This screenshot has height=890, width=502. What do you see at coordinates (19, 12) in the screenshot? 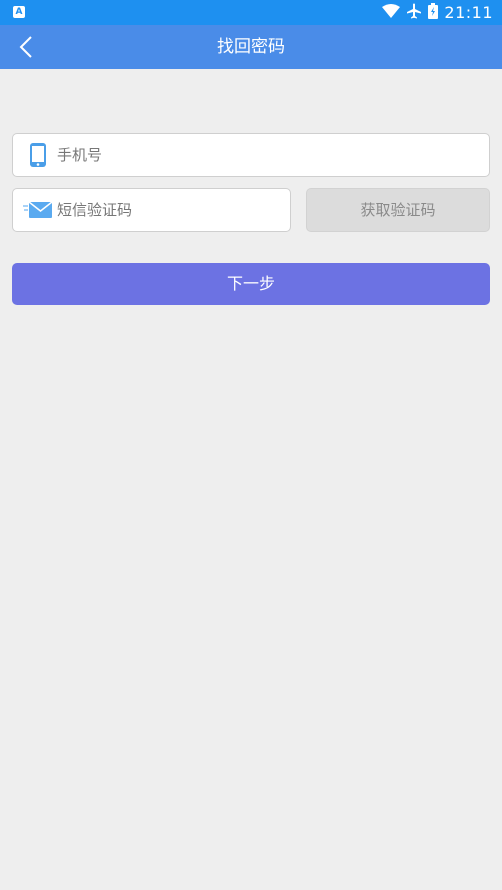
I see `app-notification-icon: A` at bounding box center [19, 12].